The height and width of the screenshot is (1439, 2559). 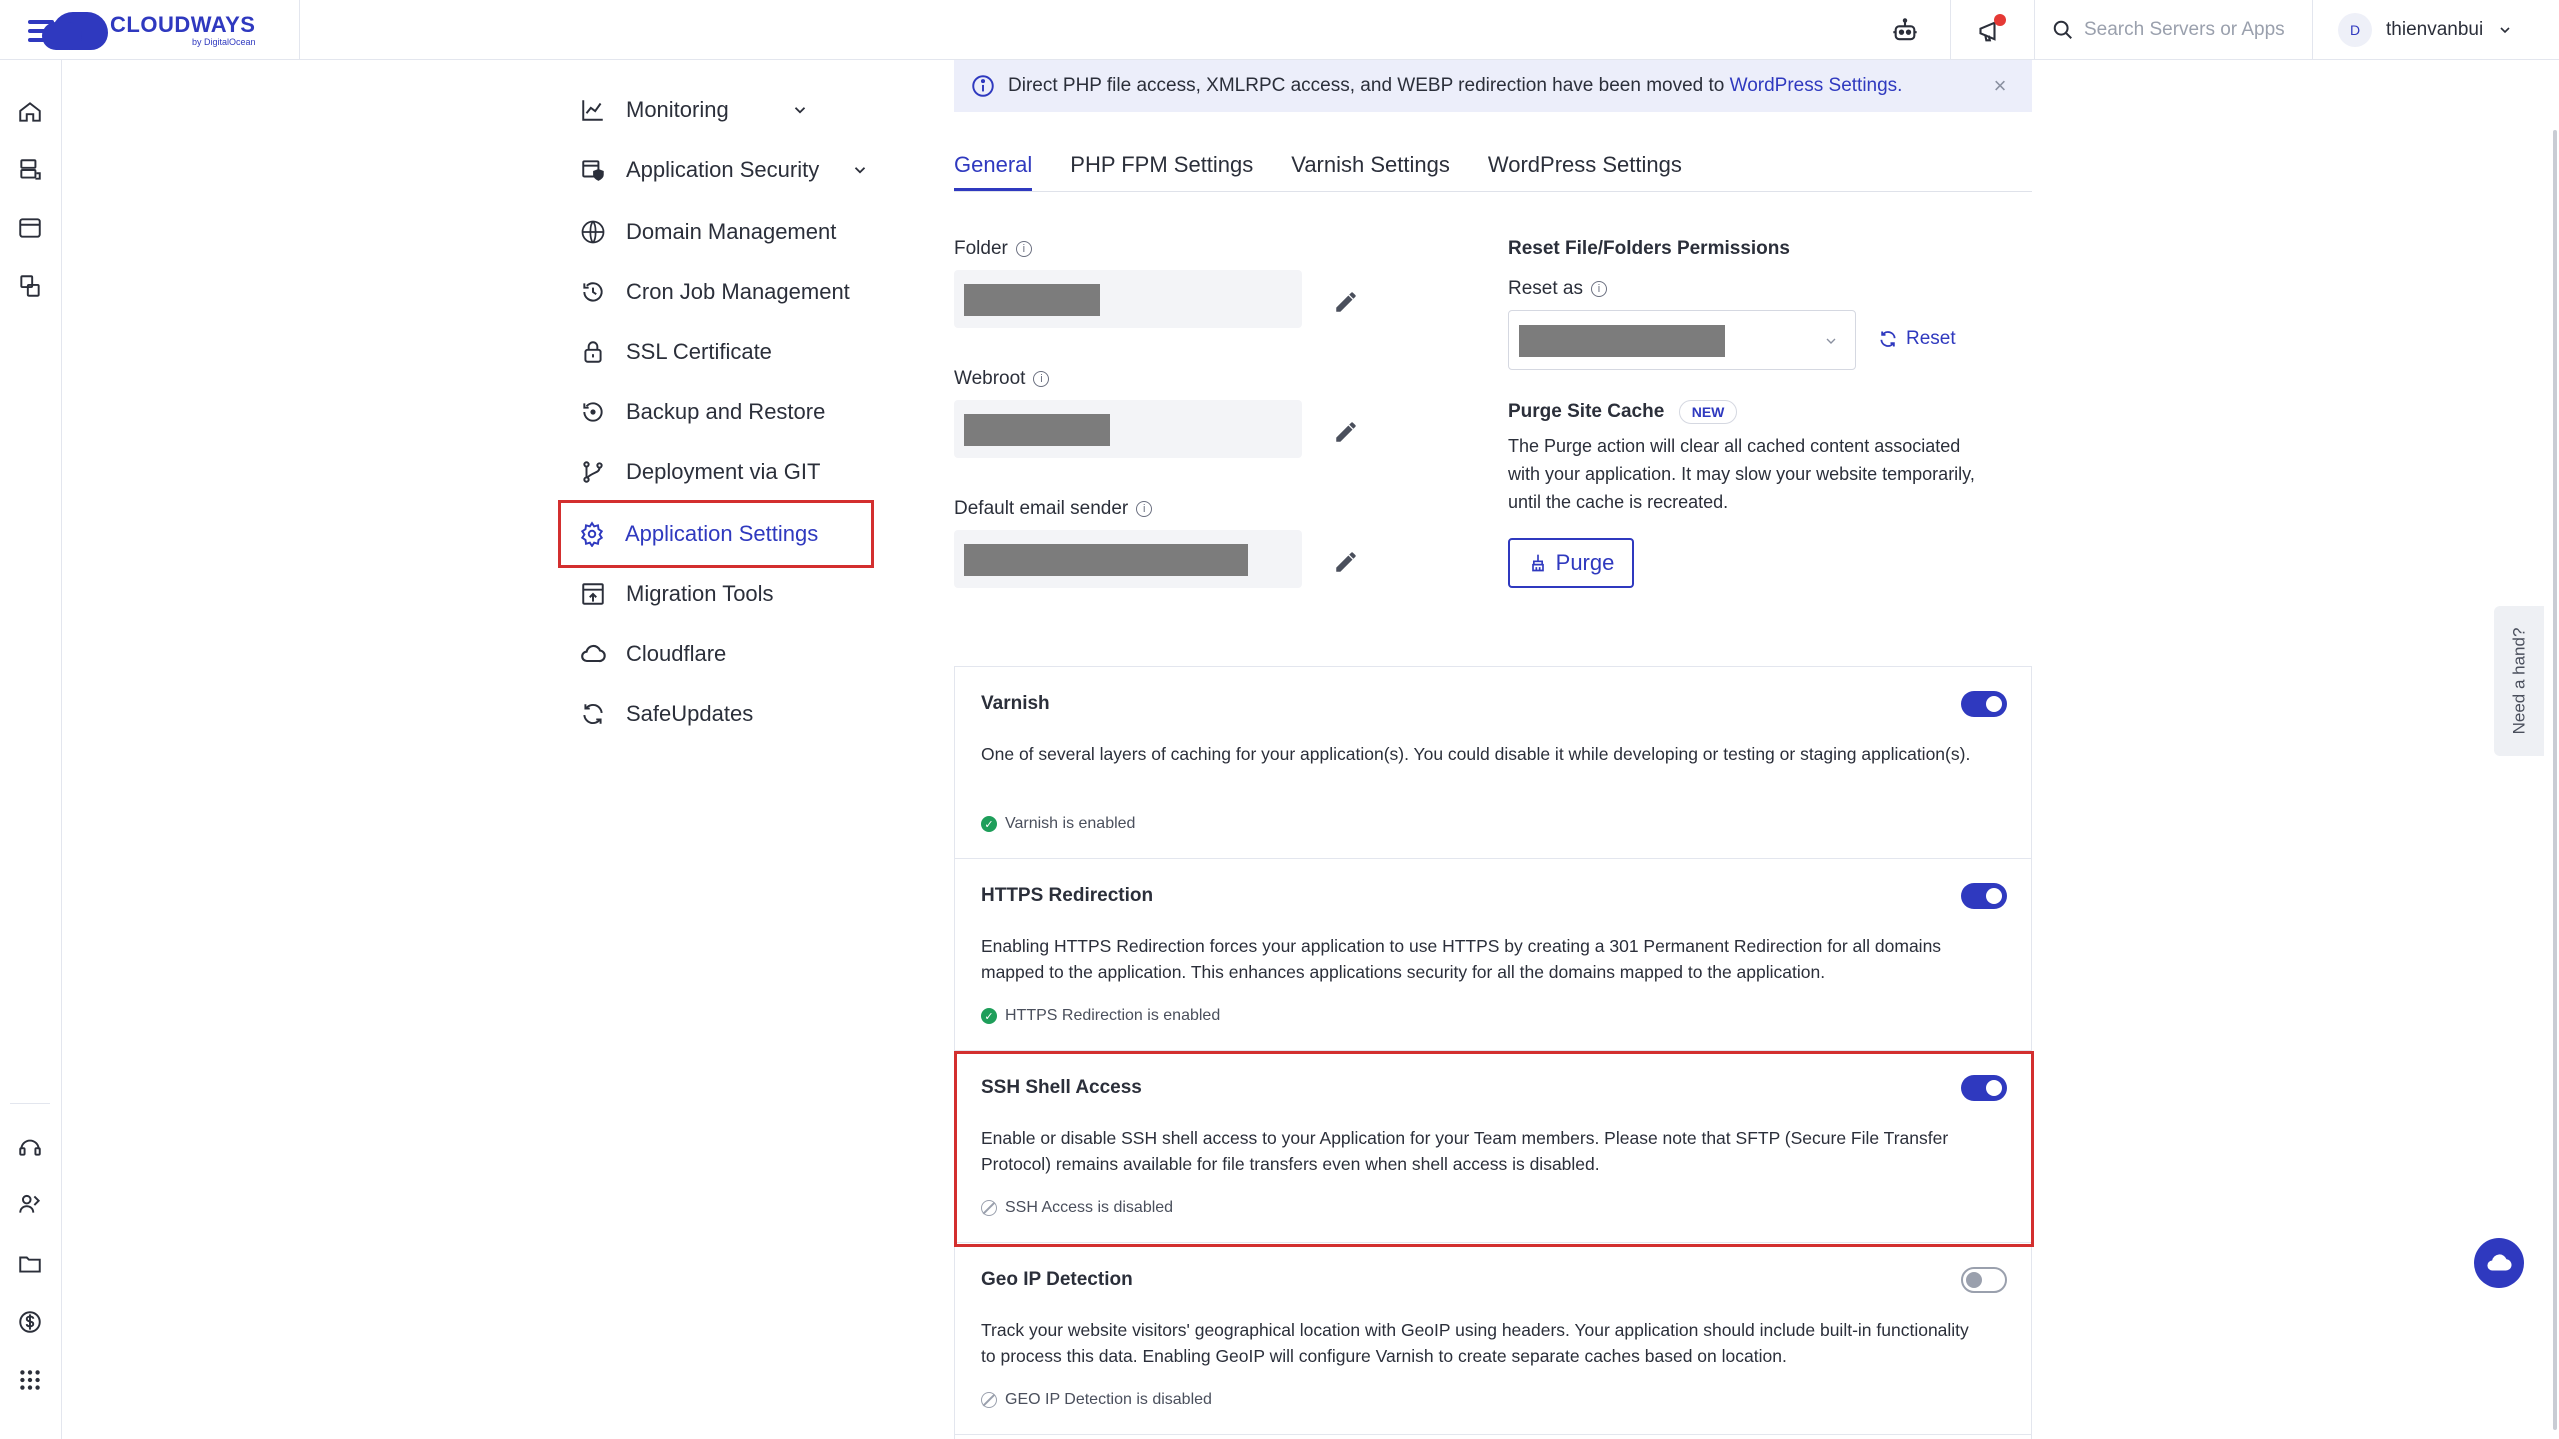 I want to click on email-sender-field, so click(x=1128, y=559).